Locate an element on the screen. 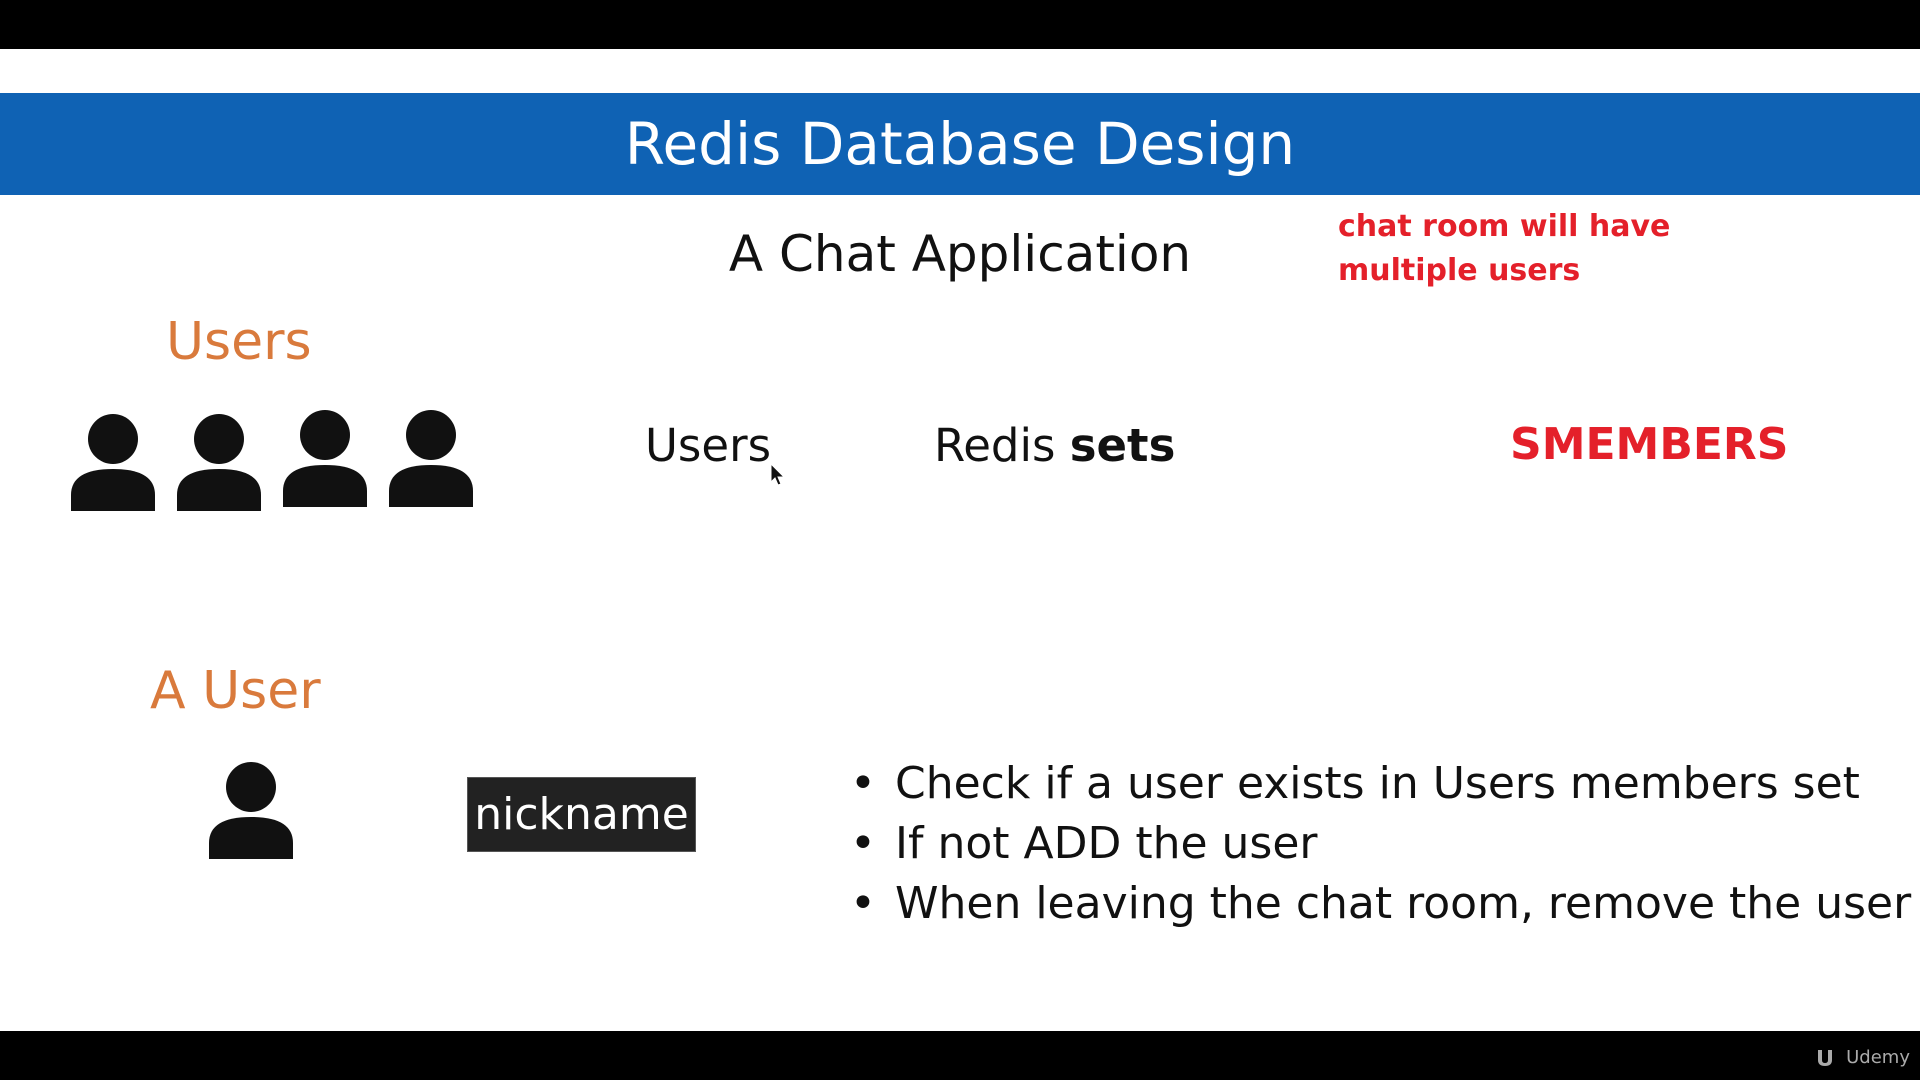 The height and width of the screenshot is (1080, 1920). redis-prefix: Redis is located at coordinates (1002, 445).